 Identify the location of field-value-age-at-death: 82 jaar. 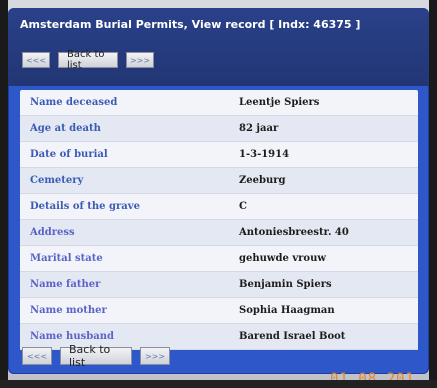
(321, 128).